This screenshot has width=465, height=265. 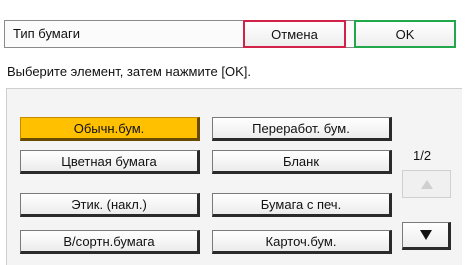 What do you see at coordinates (422, 155) in the screenshot?
I see `page-indicator: 1/2` at bounding box center [422, 155].